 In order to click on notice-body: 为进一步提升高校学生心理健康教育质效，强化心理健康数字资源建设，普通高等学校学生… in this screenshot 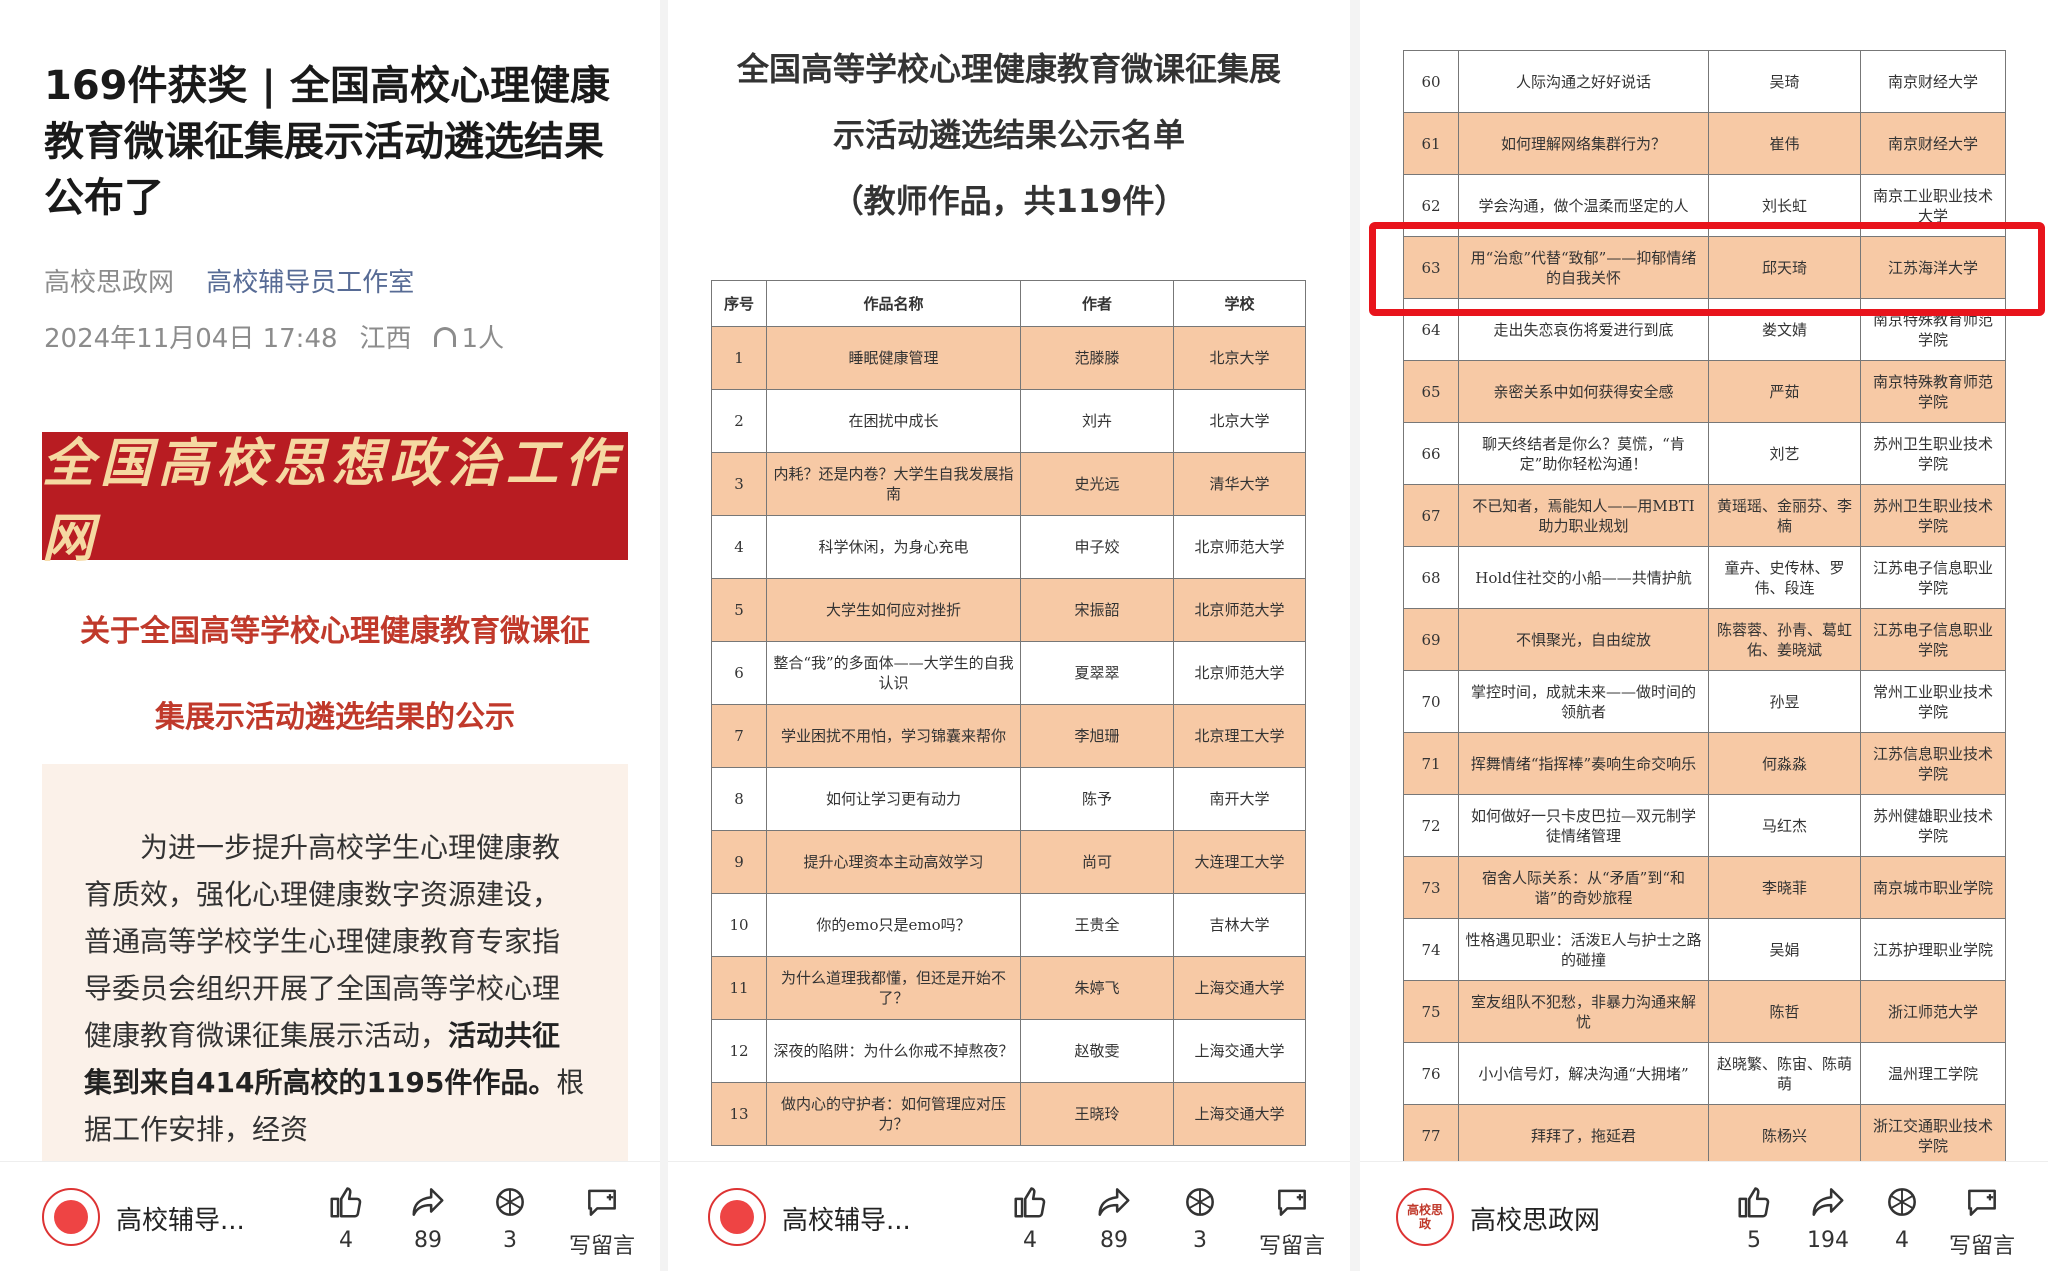, I will do `click(335, 964)`.